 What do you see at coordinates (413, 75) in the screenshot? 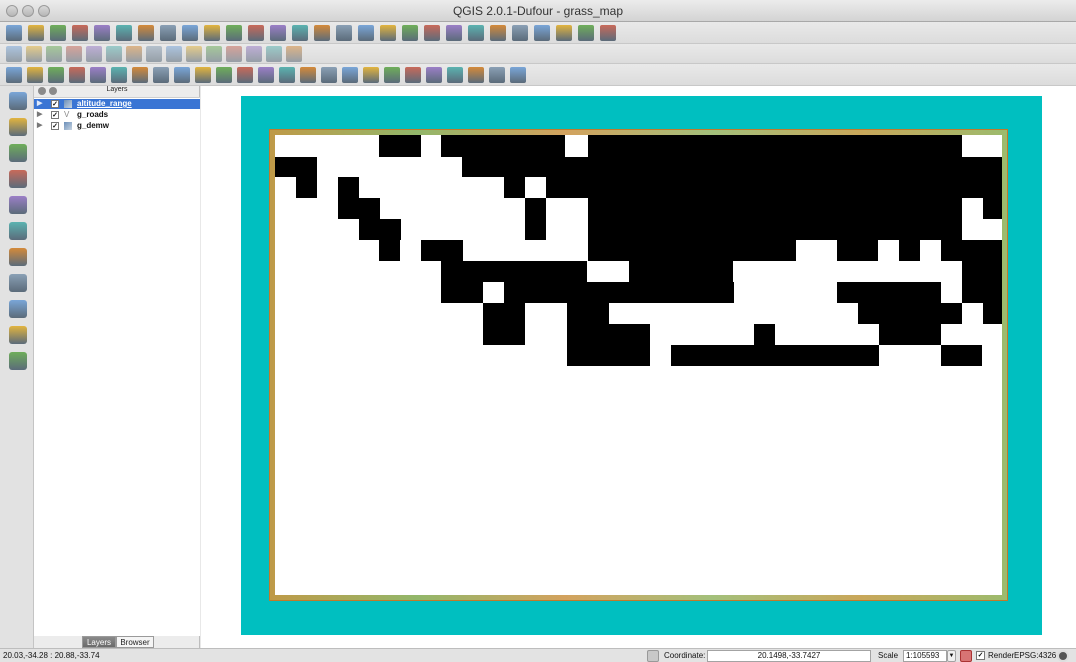
I see `grass-new-vector-icon` at bounding box center [413, 75].